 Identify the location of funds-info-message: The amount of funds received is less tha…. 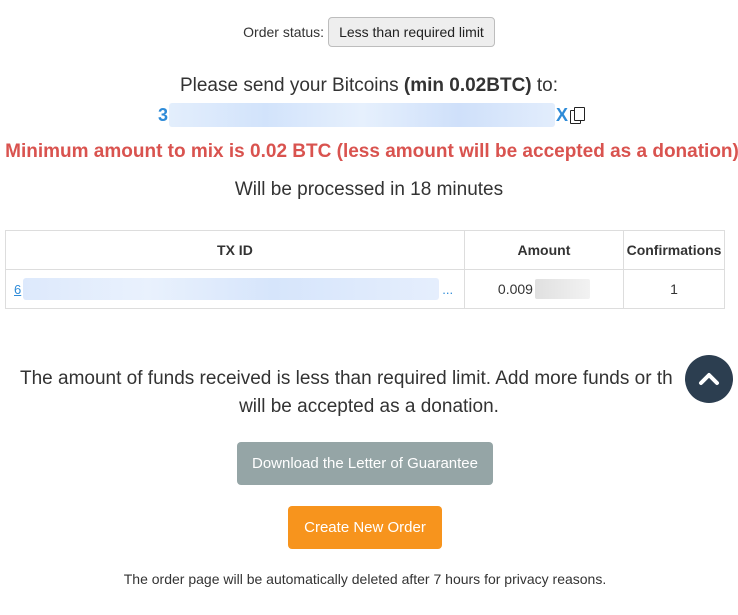
(369, 393).